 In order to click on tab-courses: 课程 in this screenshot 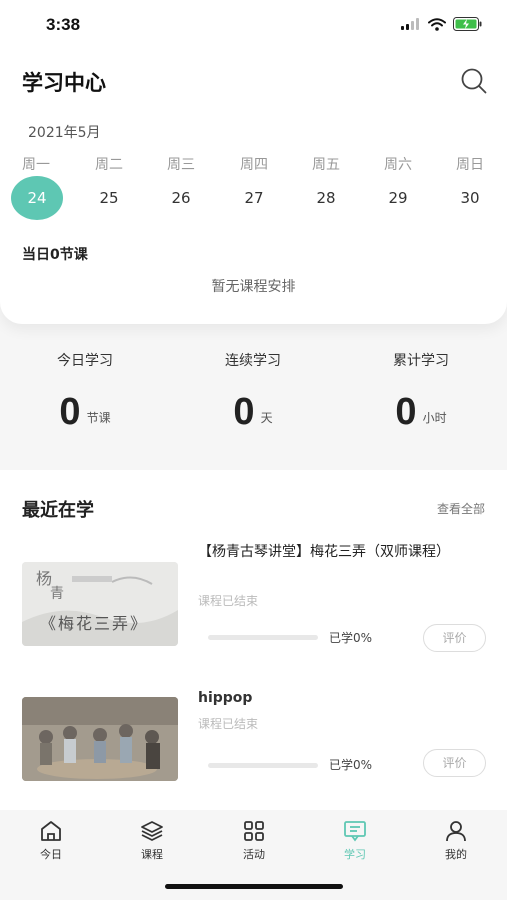, I will do `click(152, 841)`.